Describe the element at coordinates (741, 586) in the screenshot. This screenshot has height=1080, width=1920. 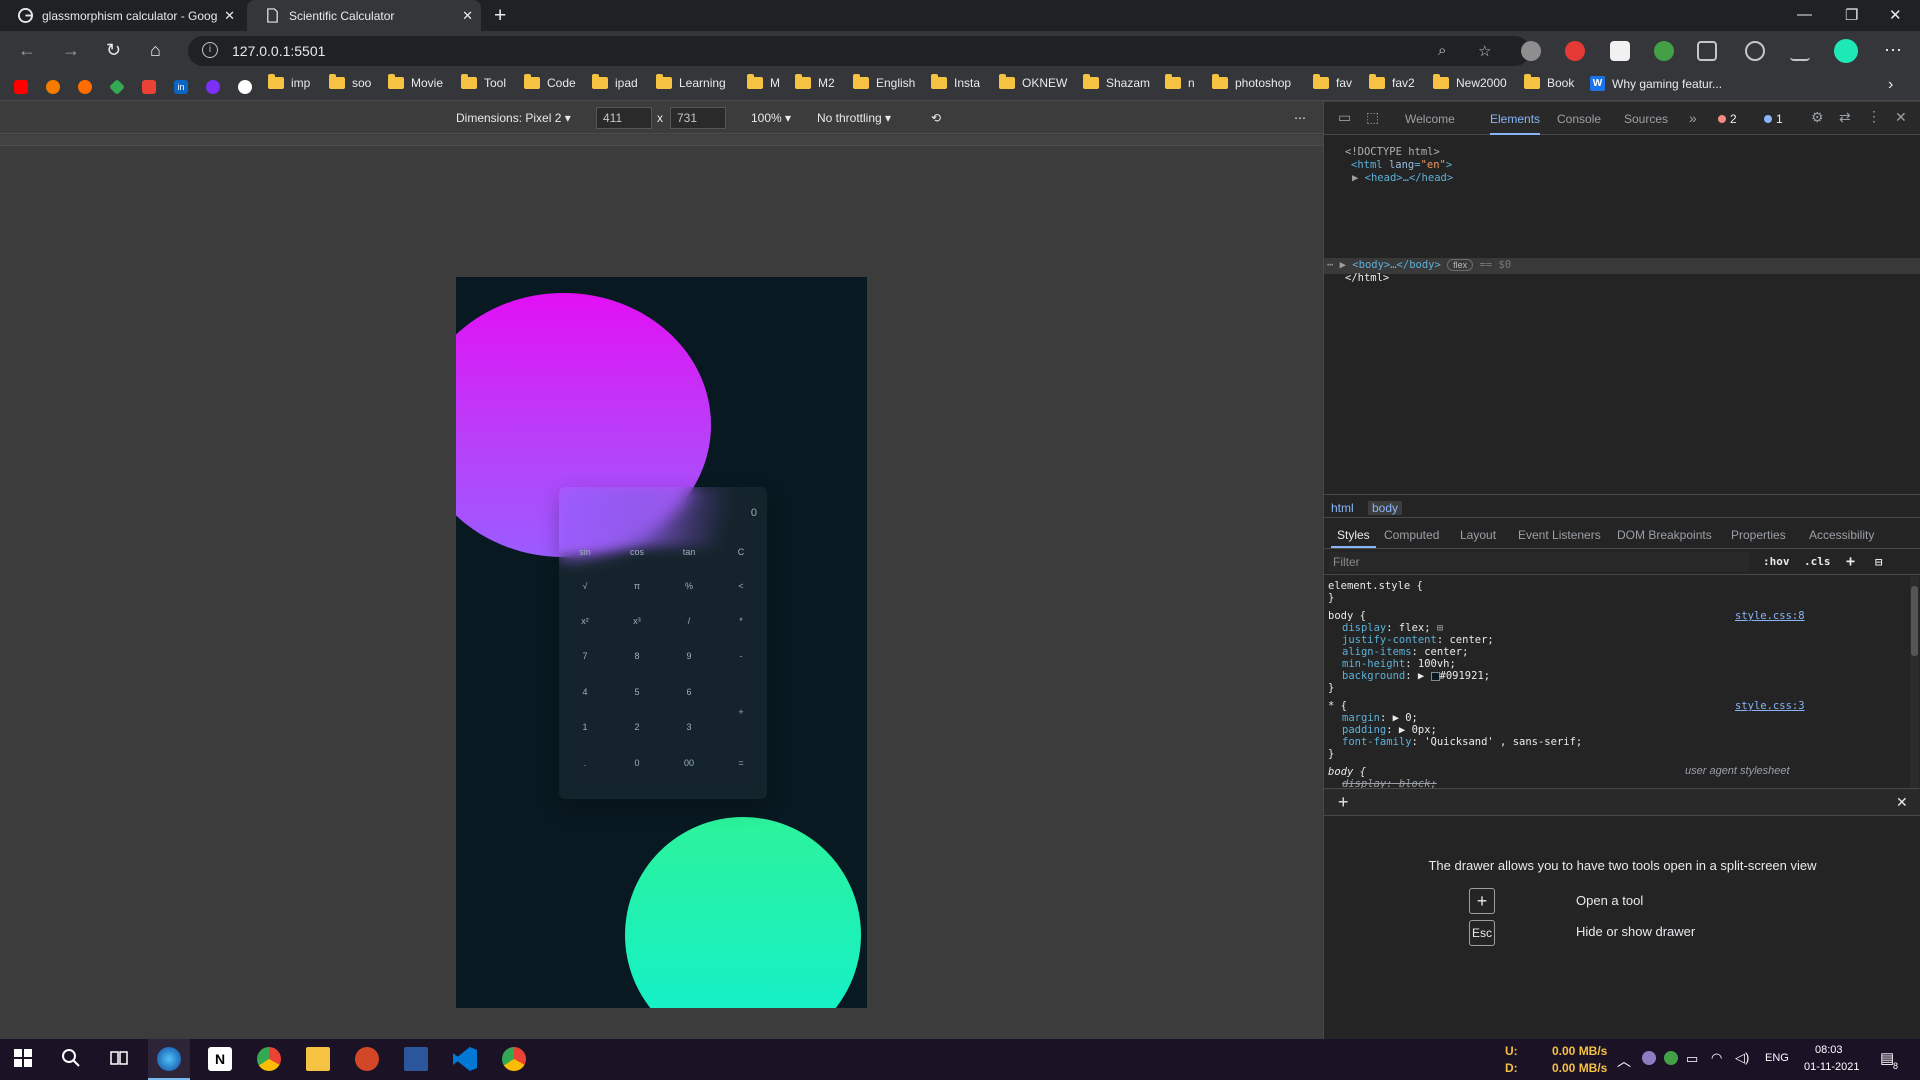
I see `calc-key: <` at that location.